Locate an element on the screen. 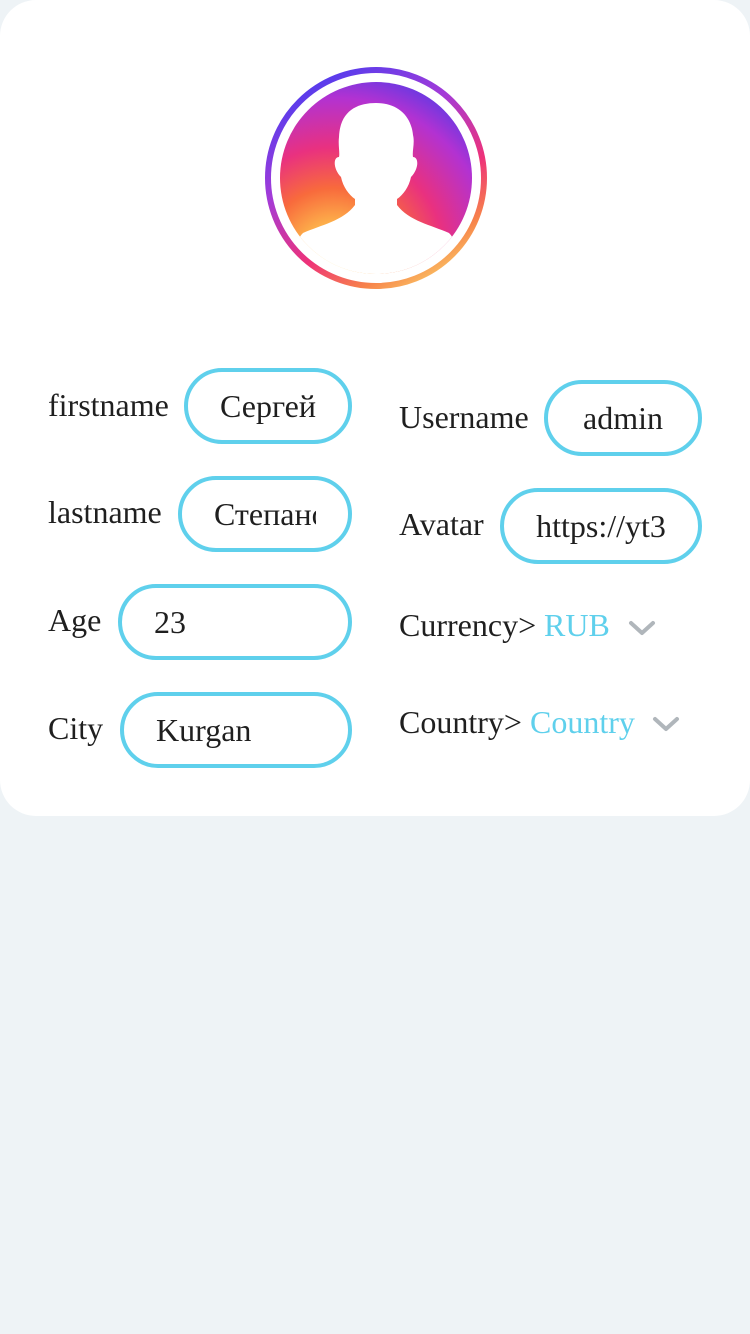 This screenshot has height=1334, width=750. avatar-url-input is located at coordinates (601, 526).